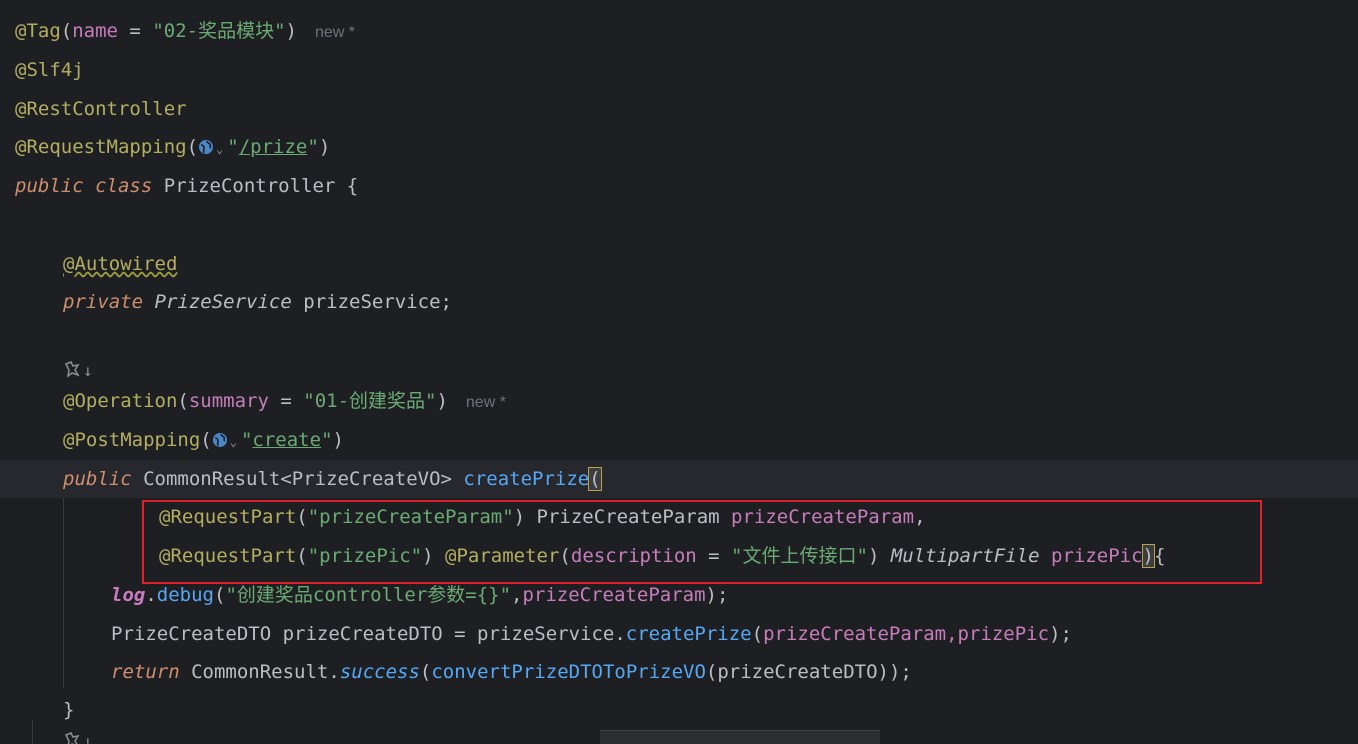 The width and height of the screenshot is (1358, 744). I want to click on keyword: return, so click(145, 672).